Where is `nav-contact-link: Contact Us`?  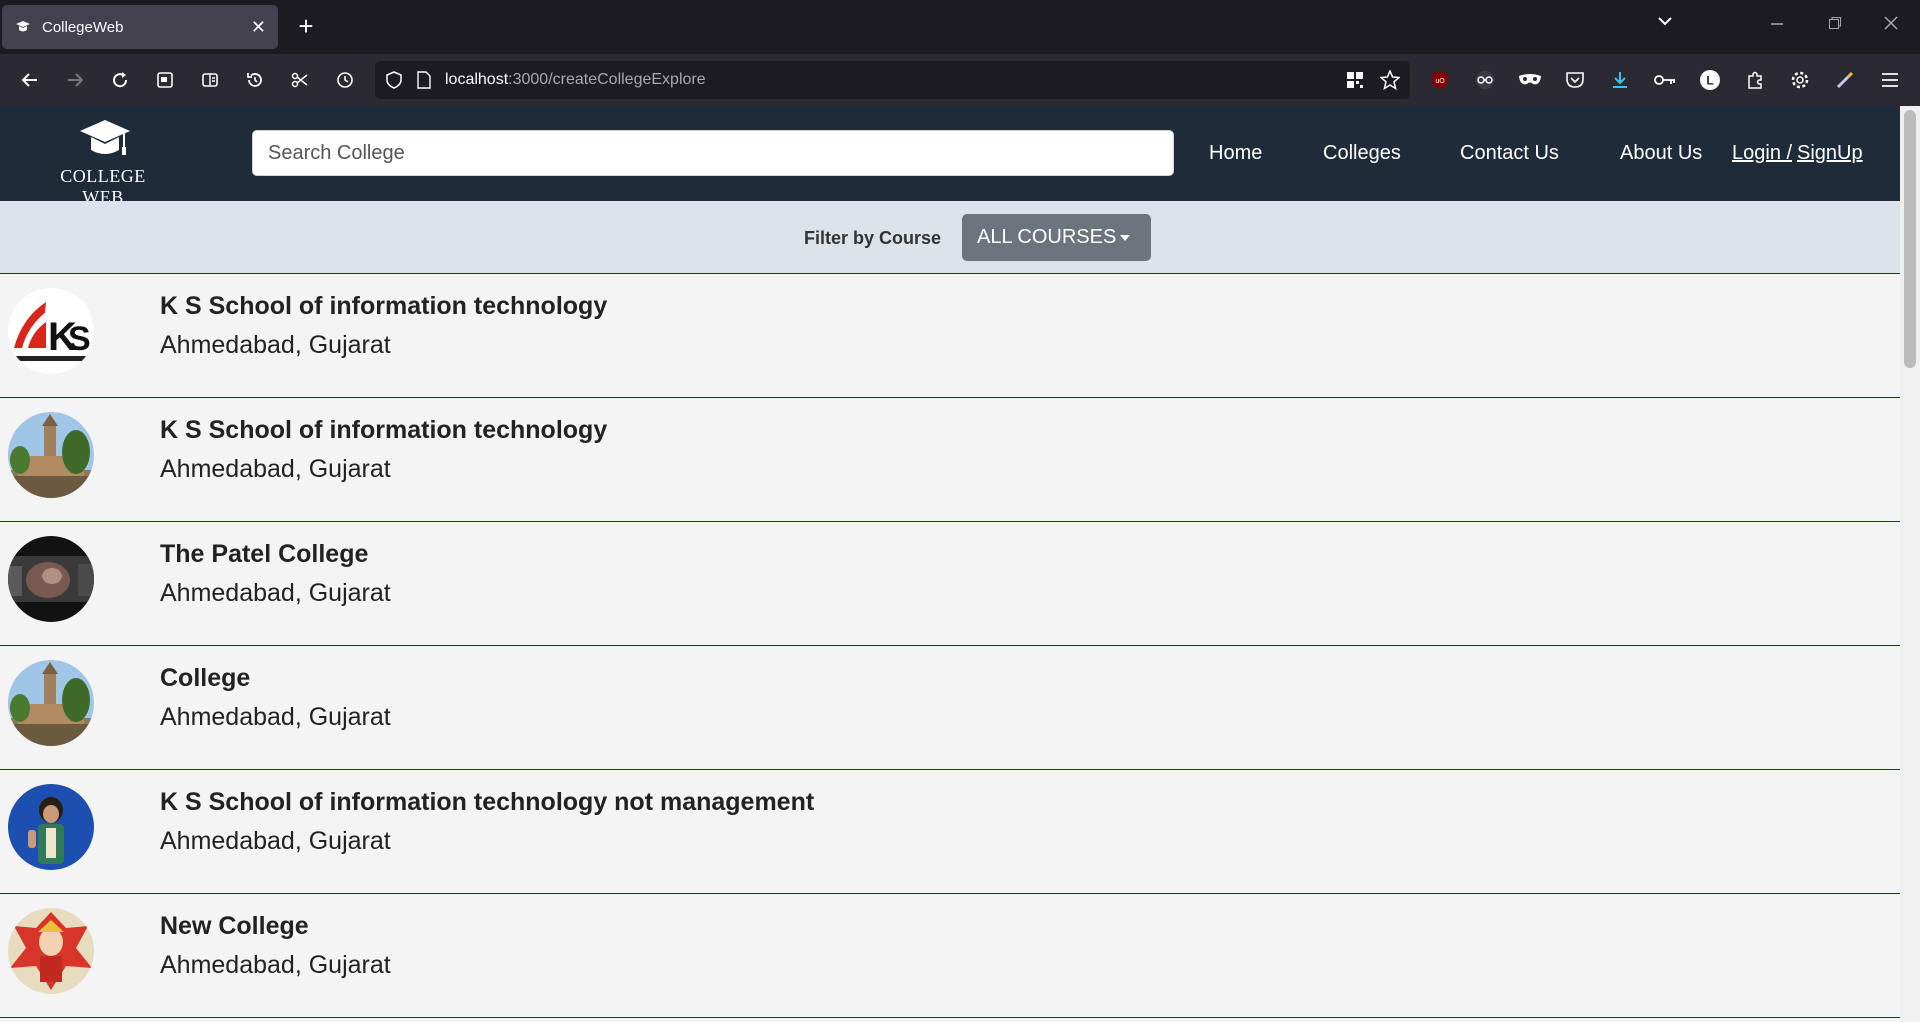
nav-contact-link: Contact Us is located at coordinates (1509, 153).